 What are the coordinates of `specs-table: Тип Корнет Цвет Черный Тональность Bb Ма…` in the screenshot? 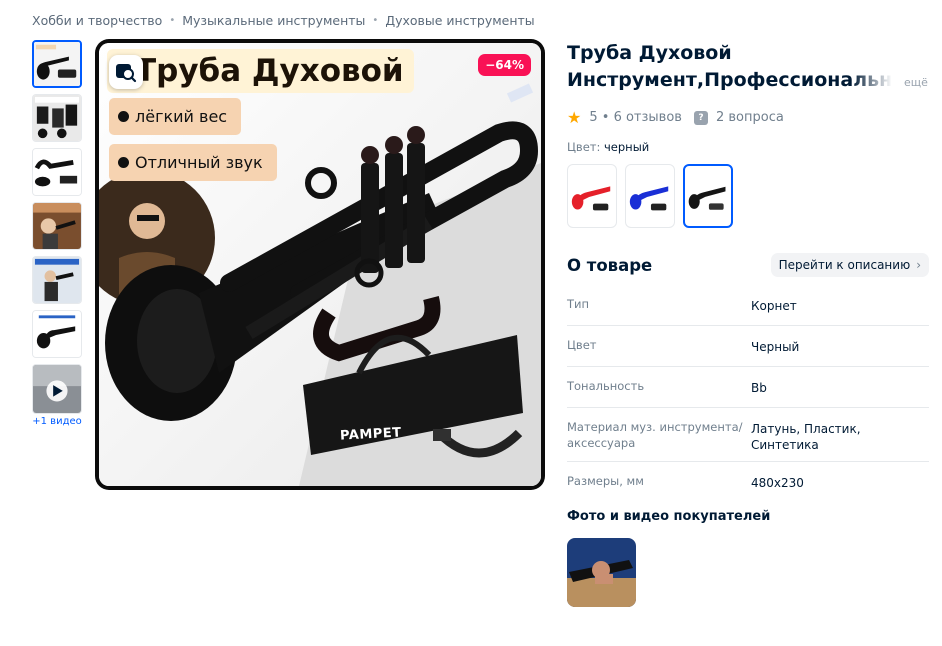 It's located at (748, 394).